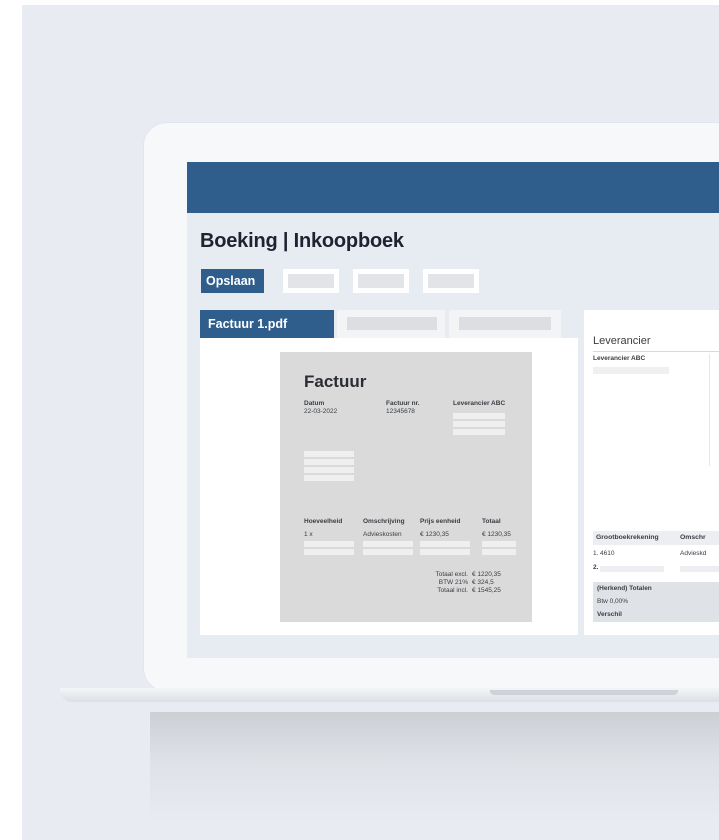 This screenshot has width=719, height=840. I want to click on column-header: Prijs eenheid, so click(440, 521).